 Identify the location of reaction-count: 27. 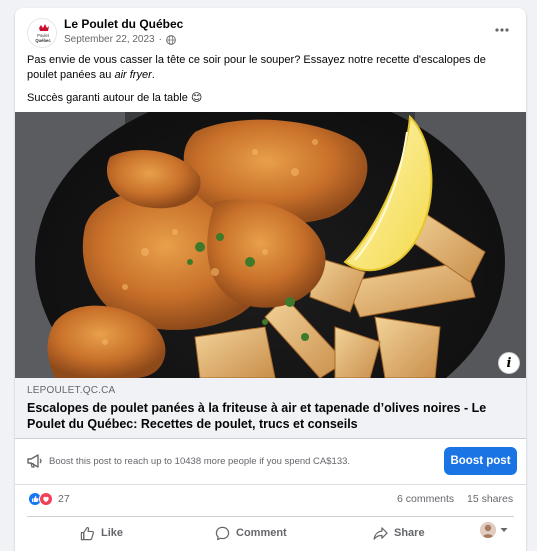
(64, 499).